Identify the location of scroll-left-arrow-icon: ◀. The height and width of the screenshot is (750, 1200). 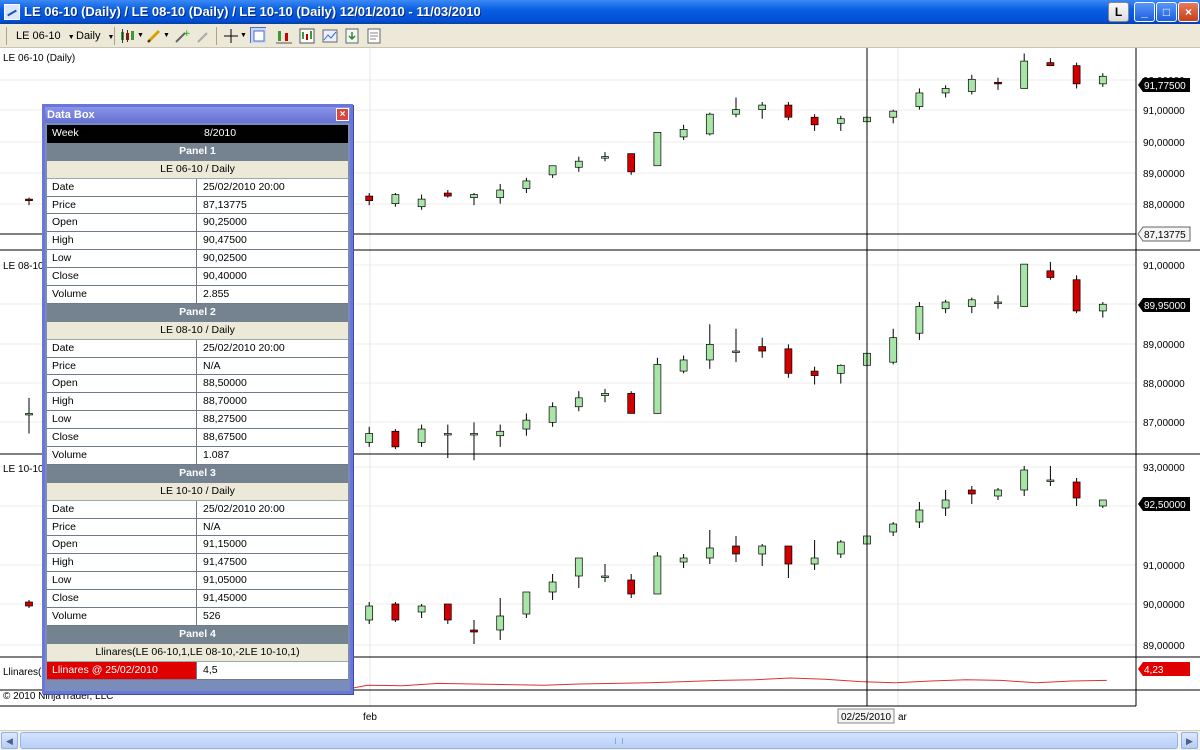
(9, 740).